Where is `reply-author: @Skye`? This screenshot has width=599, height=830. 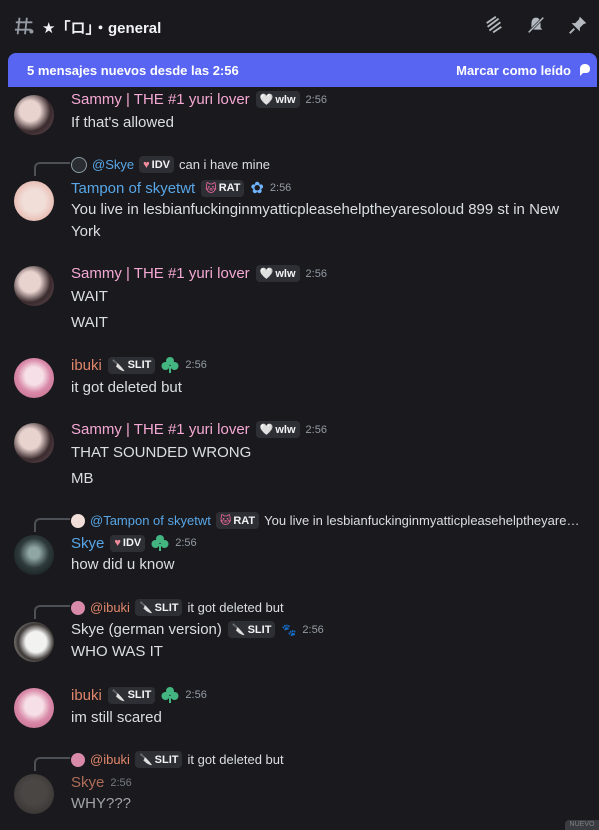
reply-author: @Skye is located at coordinates (113, 164).